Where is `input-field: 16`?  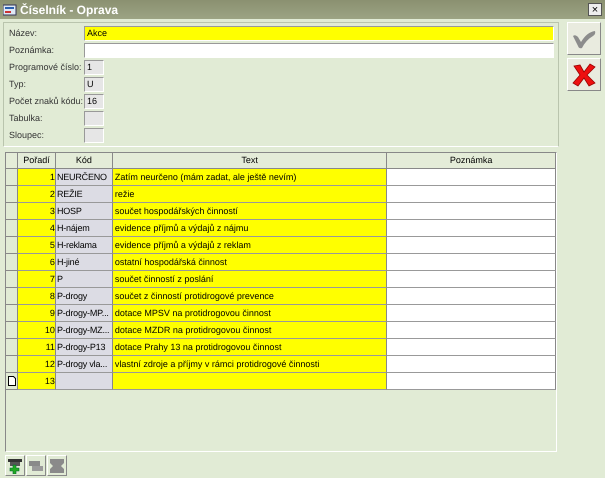
input-field: 16 is located at coordinates (94, 101).